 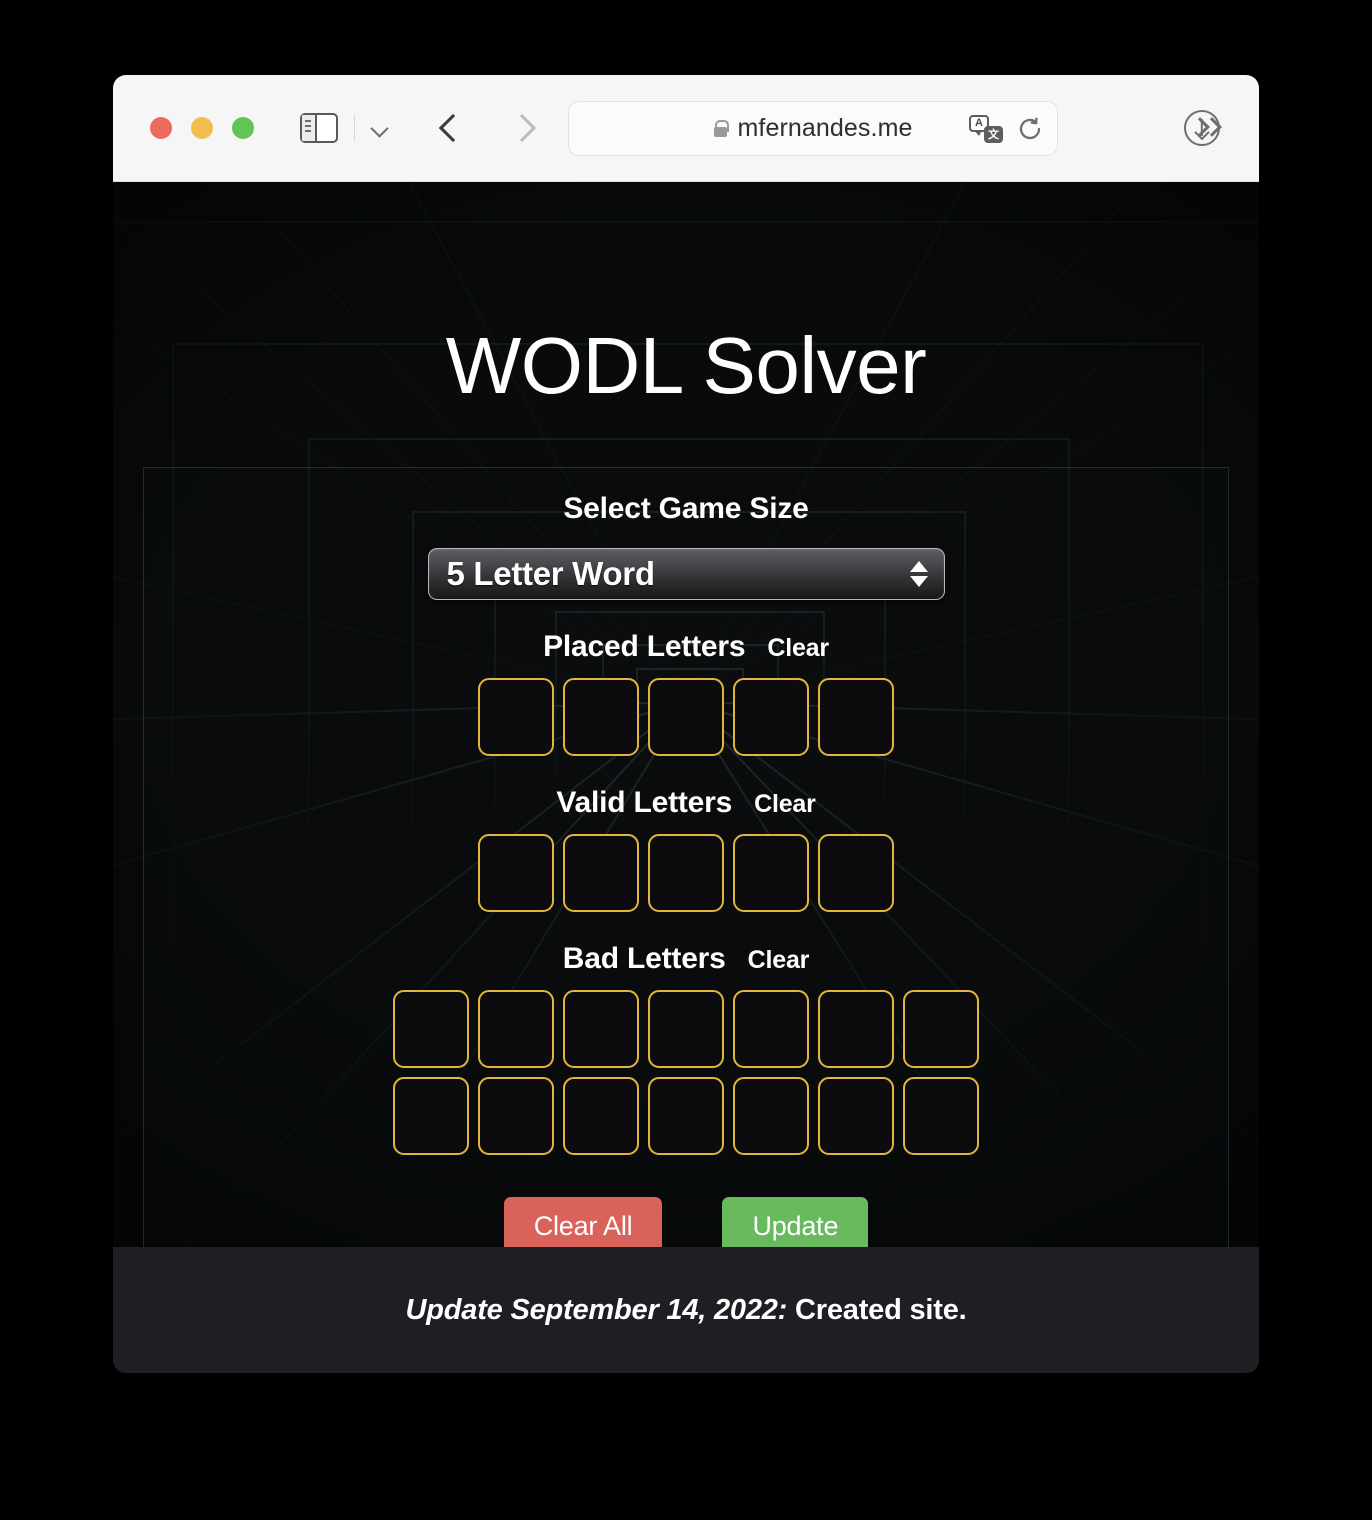 I want to click on sidebar-toggle-icon, so click(x=319, y=128).